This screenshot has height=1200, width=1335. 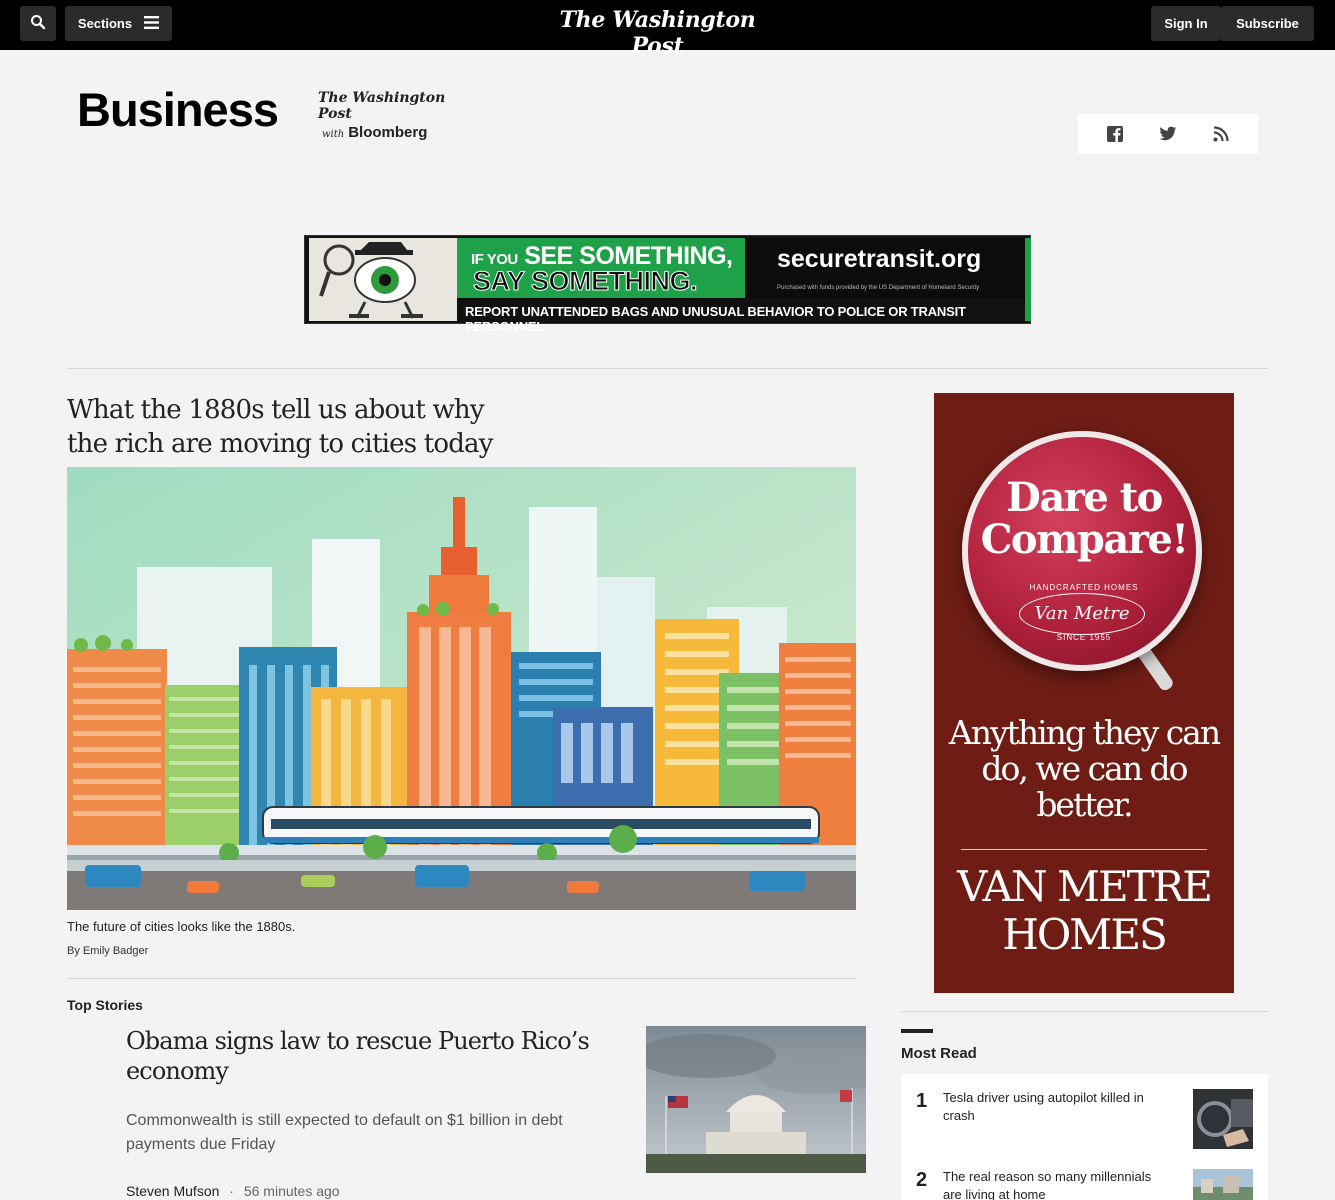 I want to click on partner-wp-name: The Washington Post, so click(x=382, y=106).